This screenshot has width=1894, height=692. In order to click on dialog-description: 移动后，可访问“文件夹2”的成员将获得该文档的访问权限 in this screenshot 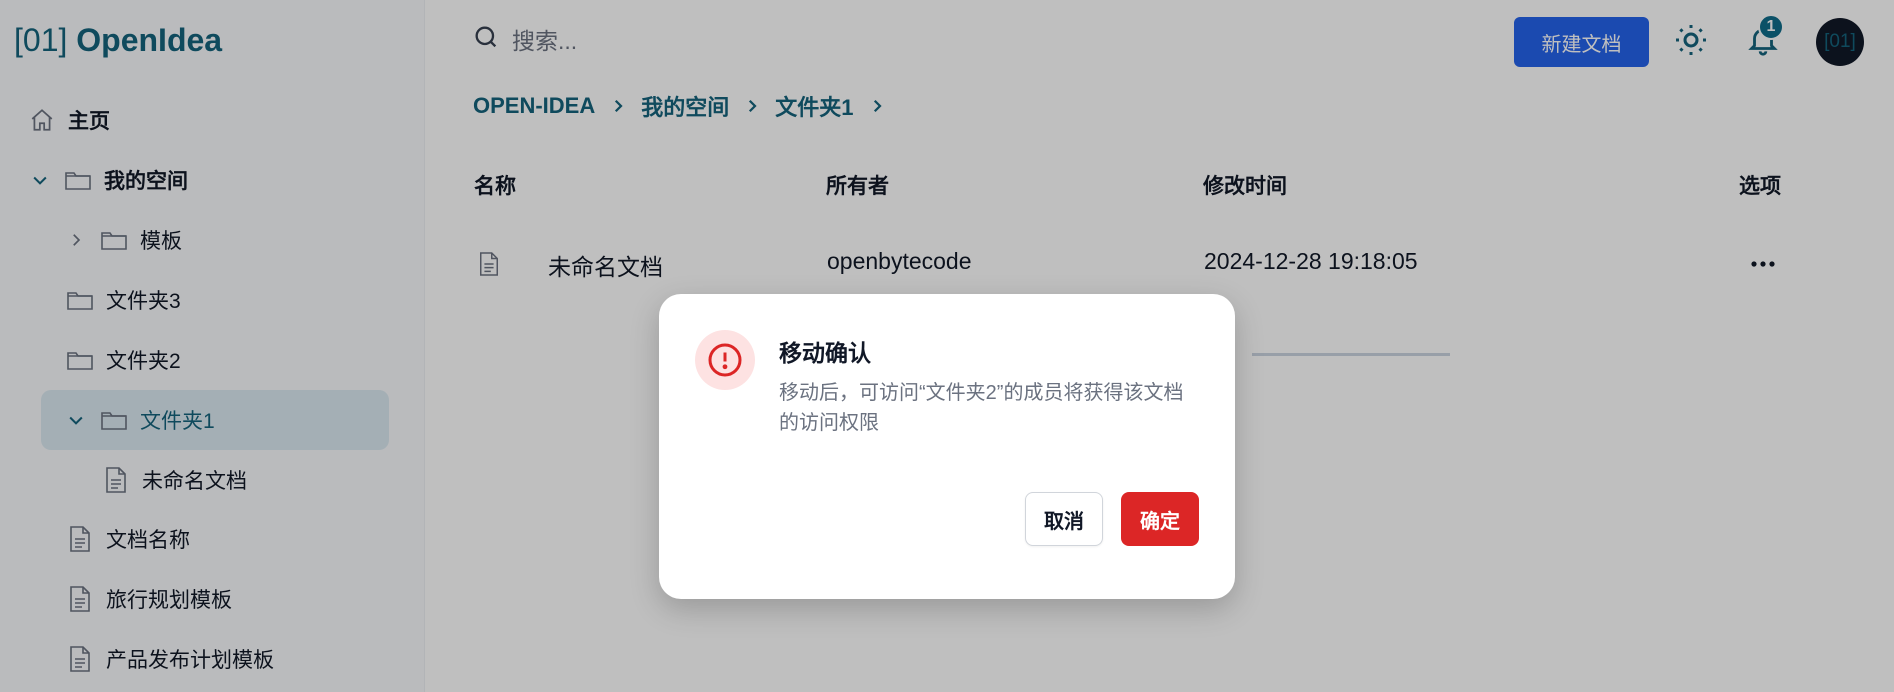, I will do `click(981, 408)`.